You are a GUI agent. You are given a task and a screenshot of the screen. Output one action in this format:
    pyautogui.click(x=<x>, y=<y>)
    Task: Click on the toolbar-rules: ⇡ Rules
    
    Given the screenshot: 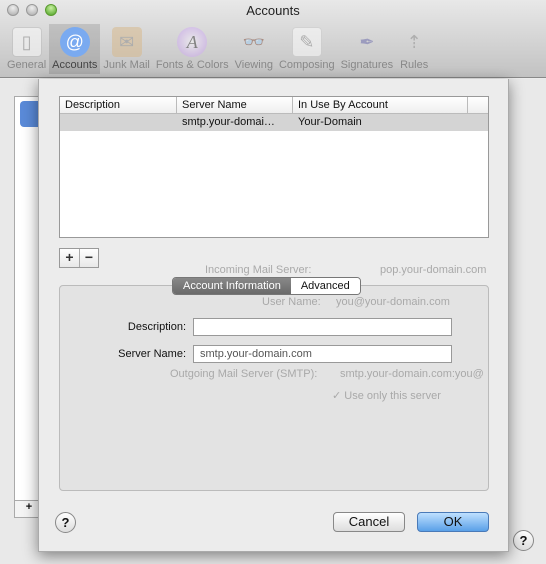 What is the action you would take?
    pyautogui.click(x=414, y=49)
    